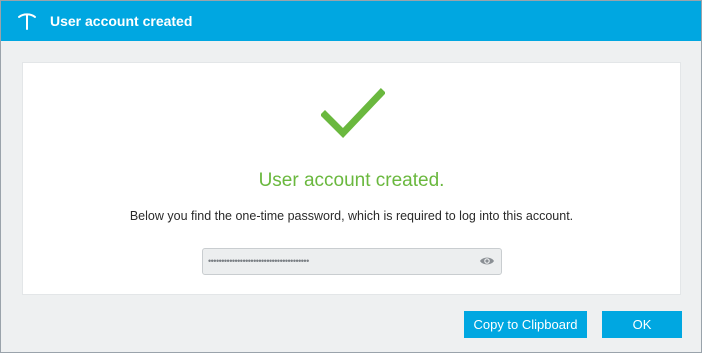 The image size is (702, 353). What do you see at coordinates (258, 261) in the screenshot?
I see `masked-password-value: ••••••••••••••••••••••••••••••••••••••` at bounding box center [258, 261].